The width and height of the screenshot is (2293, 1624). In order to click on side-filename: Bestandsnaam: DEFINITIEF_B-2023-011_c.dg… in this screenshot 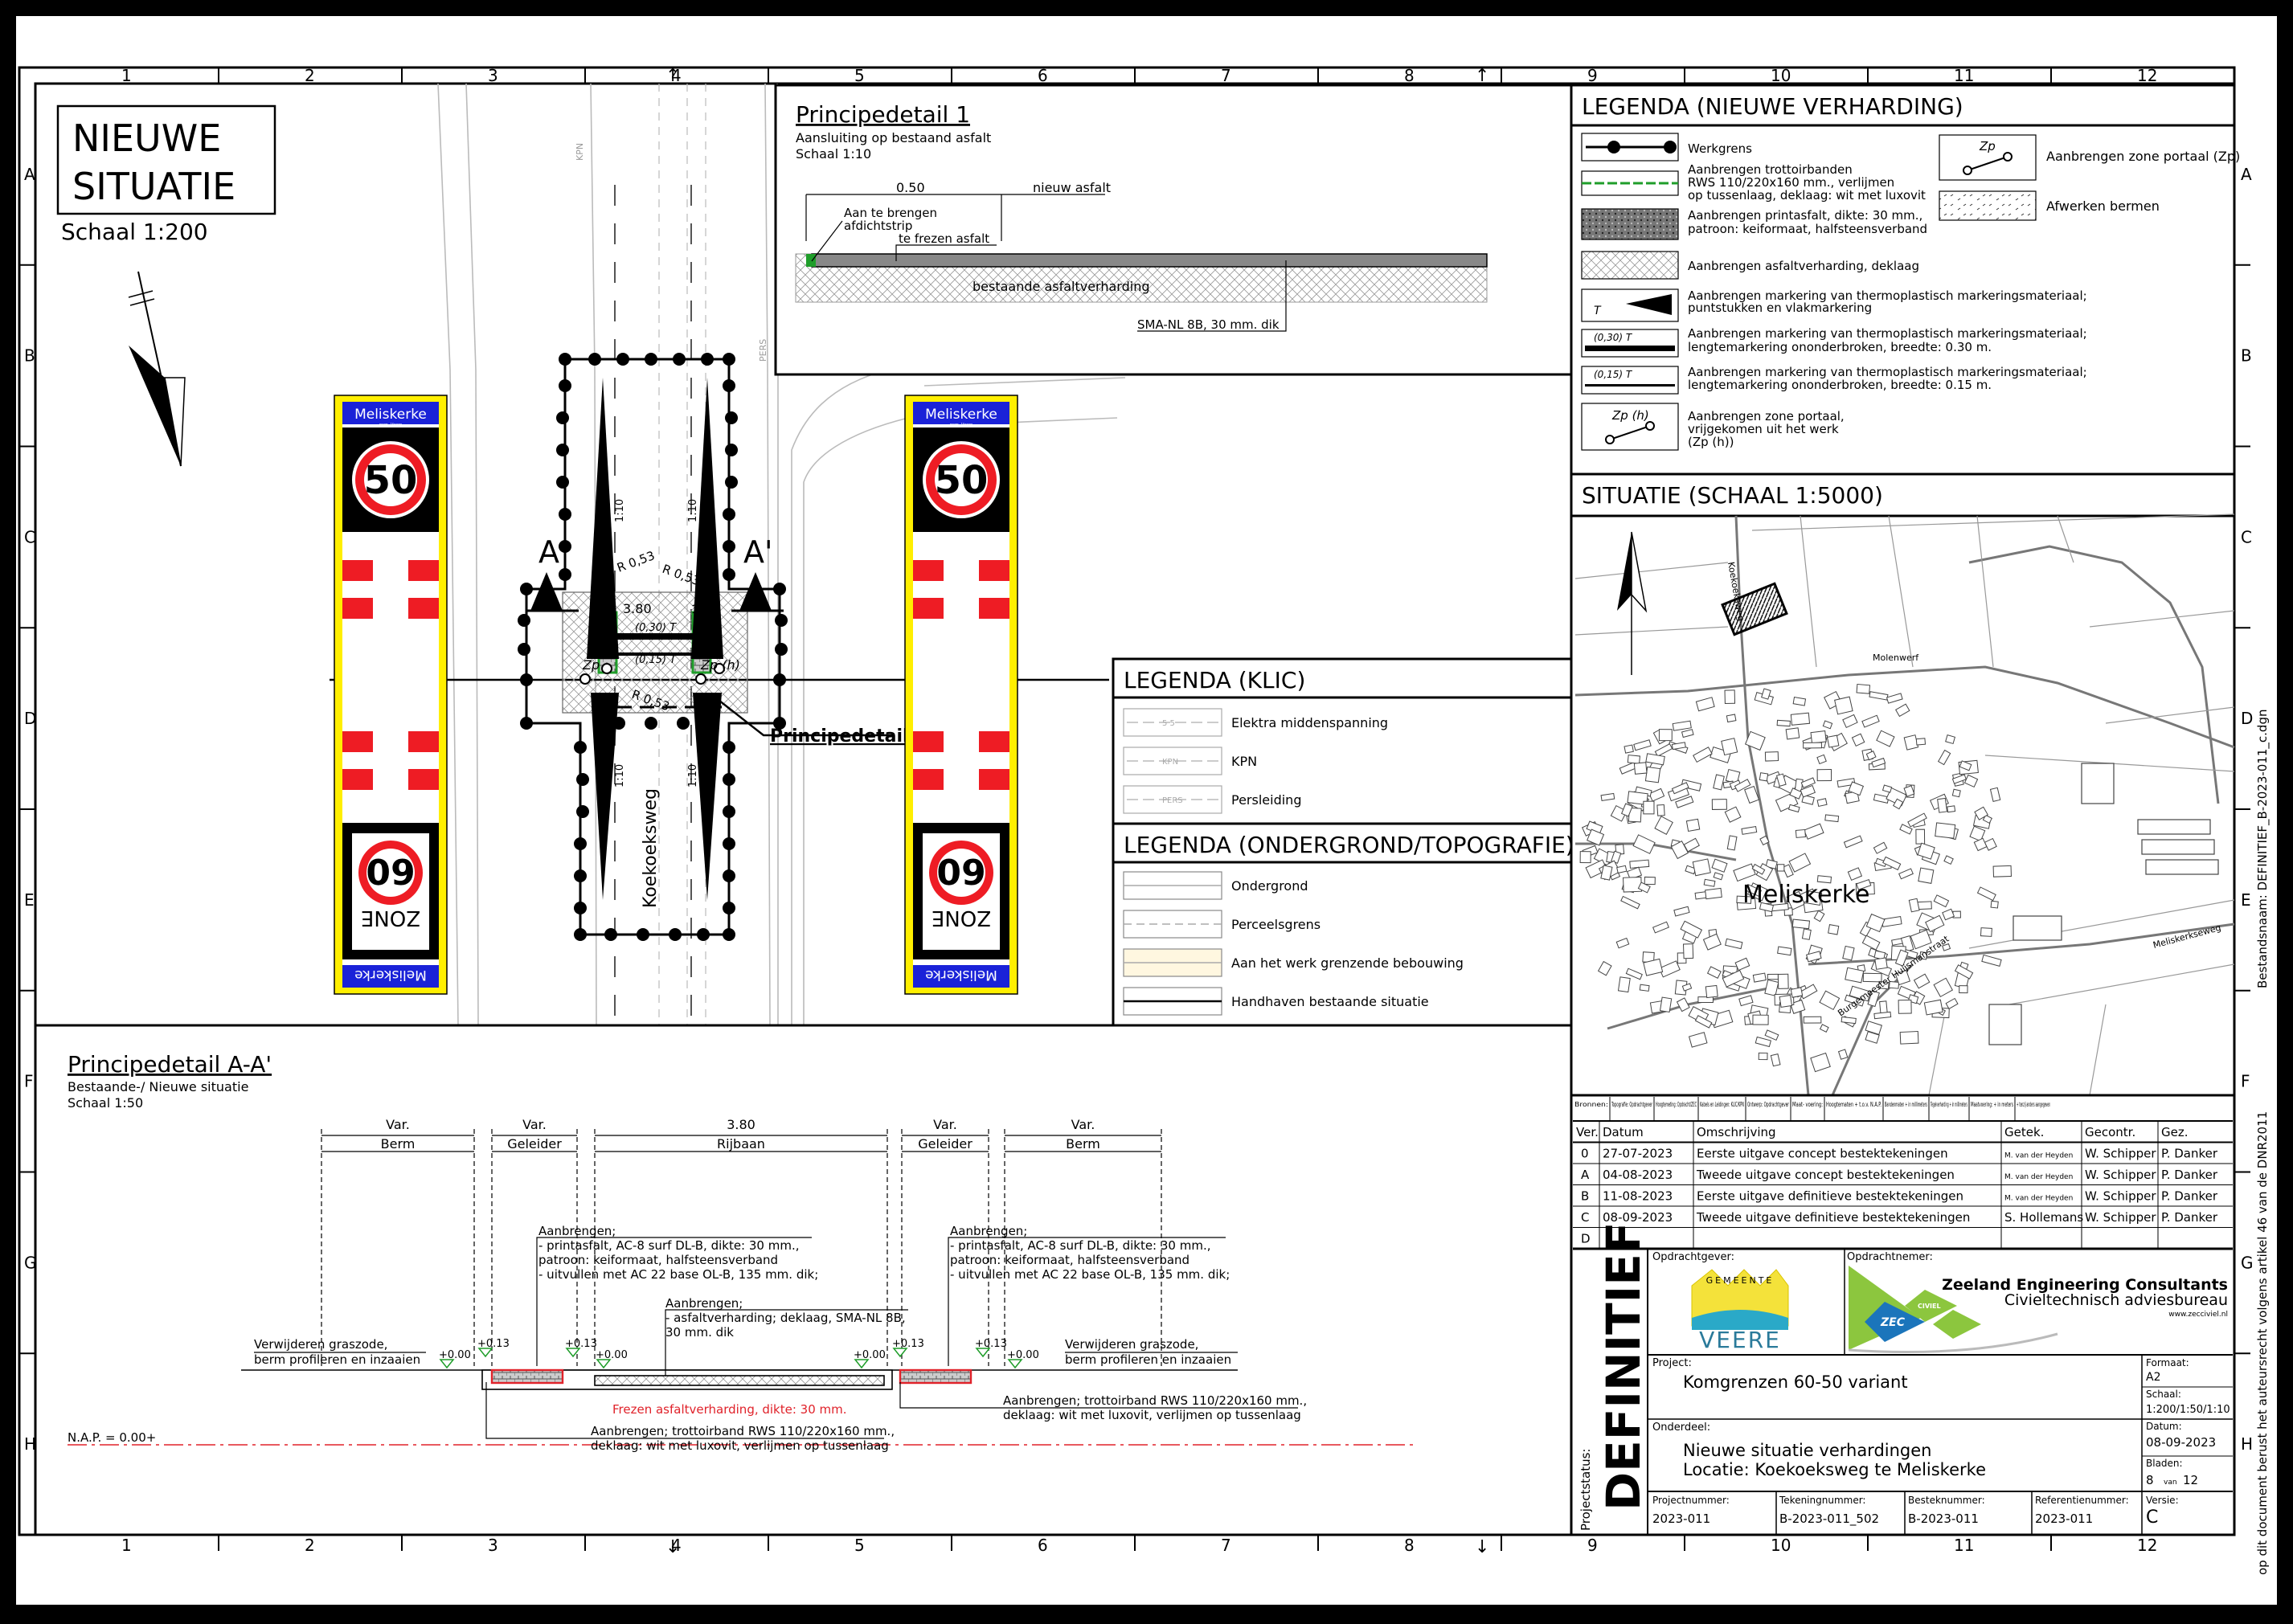, I will do `click(2262, 849)`.